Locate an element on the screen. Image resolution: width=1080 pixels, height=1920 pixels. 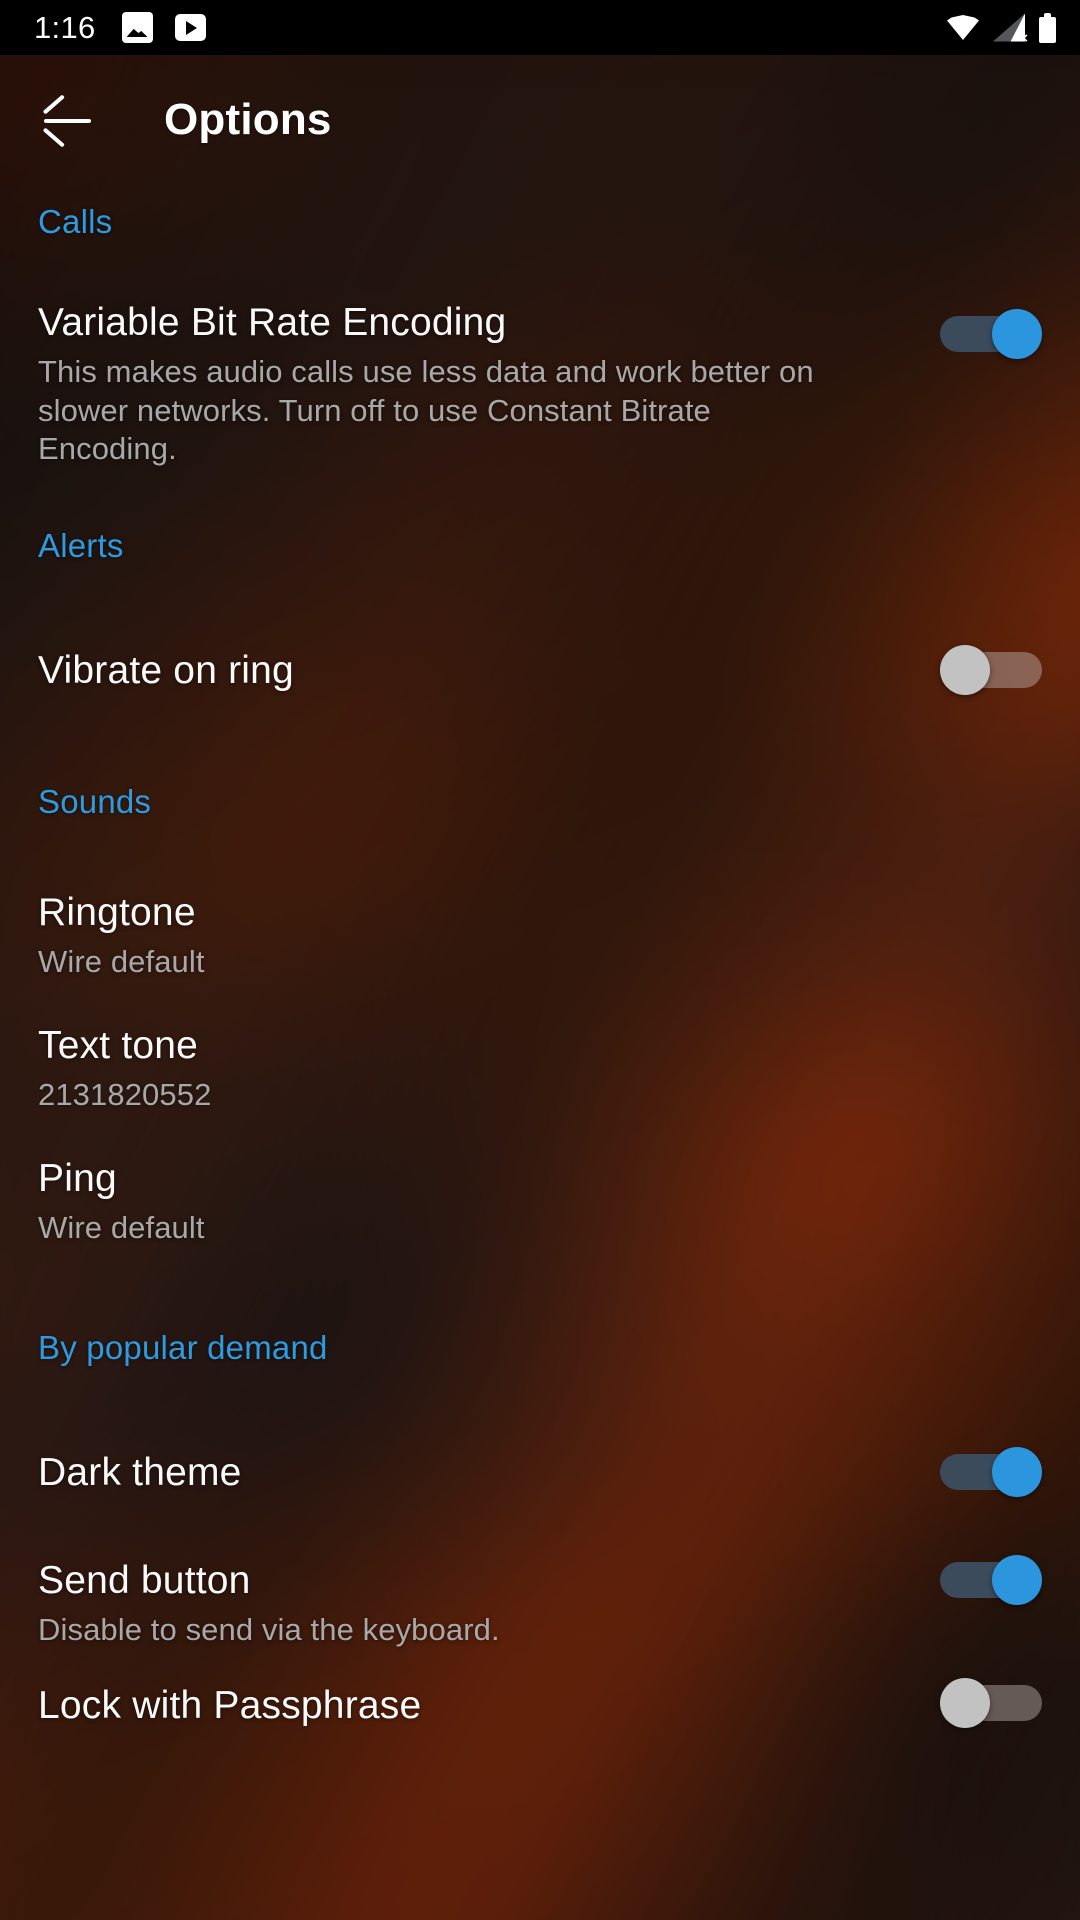
row-text-block: Ringtone Wire default is located at coordinates (540, 936).